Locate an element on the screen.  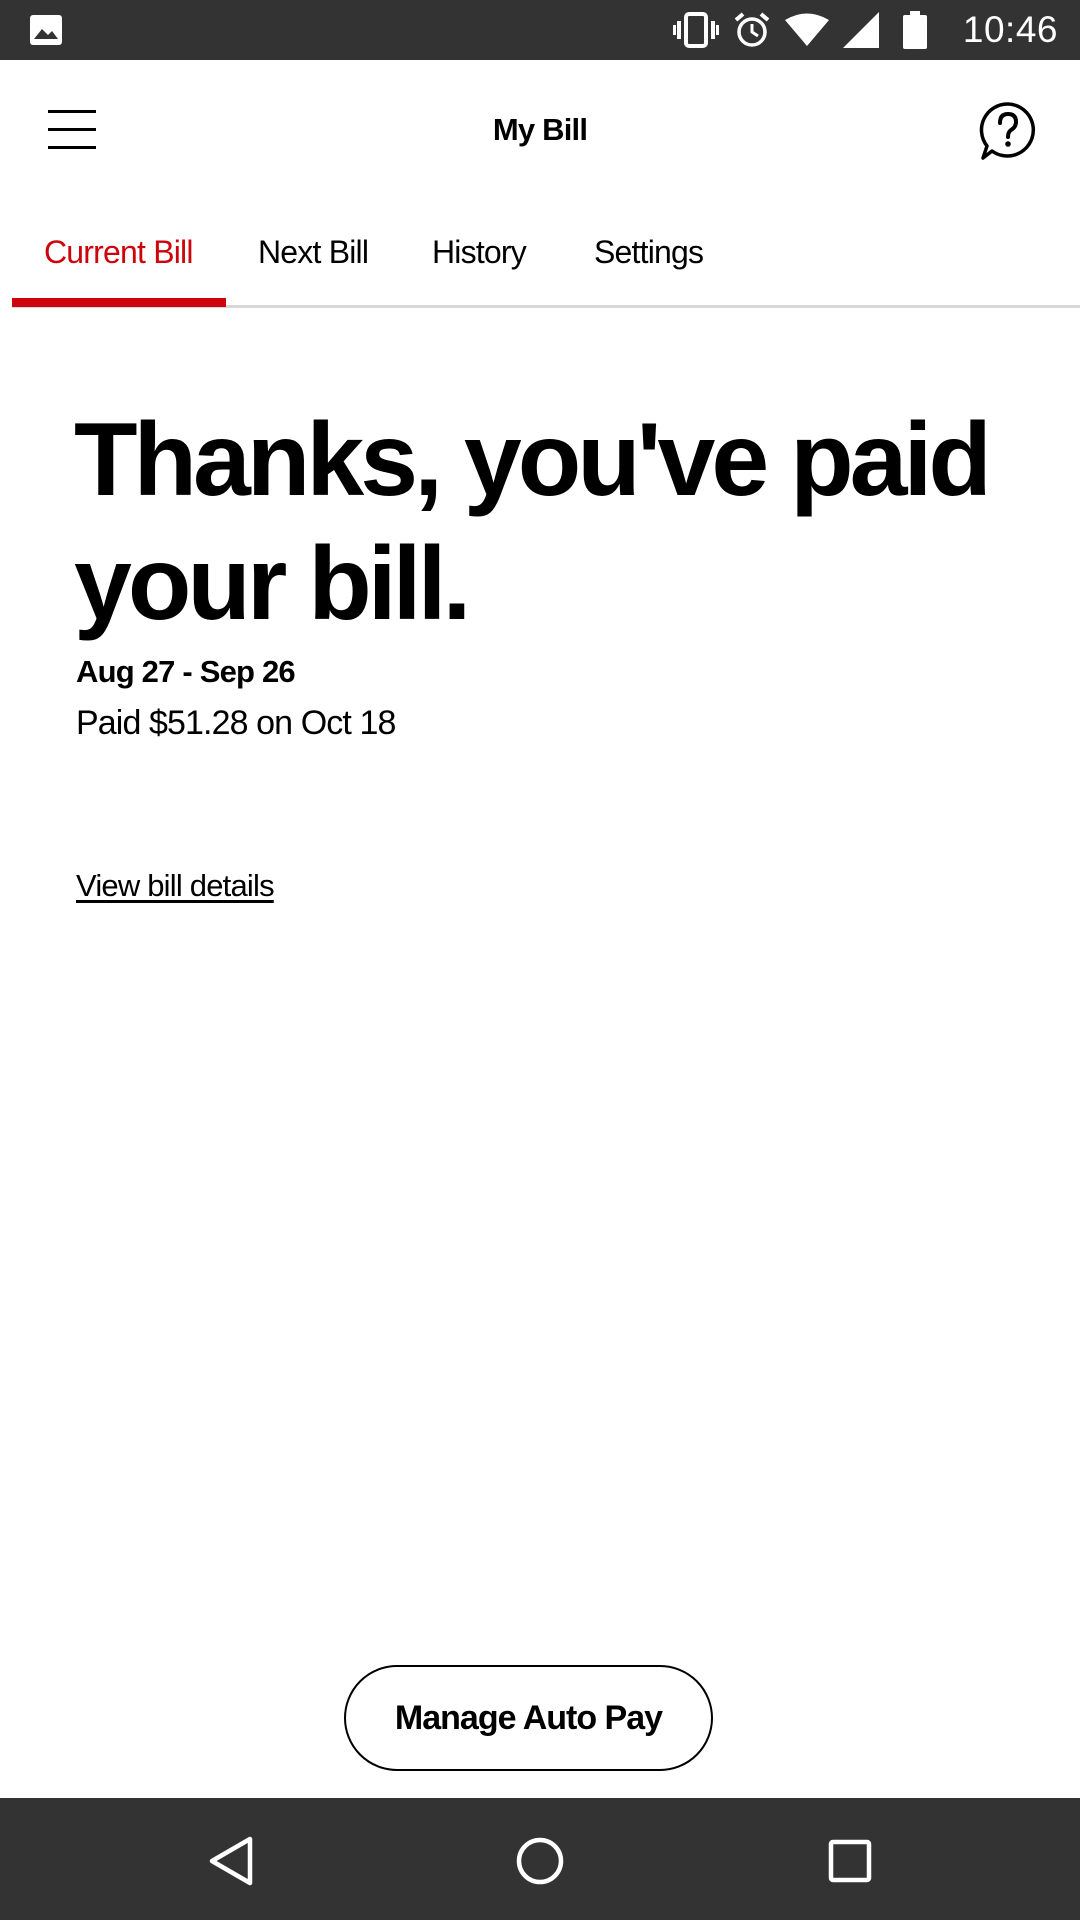
billing-period: Aug 27 - Sep 26 is located at coordinates (186, 671).